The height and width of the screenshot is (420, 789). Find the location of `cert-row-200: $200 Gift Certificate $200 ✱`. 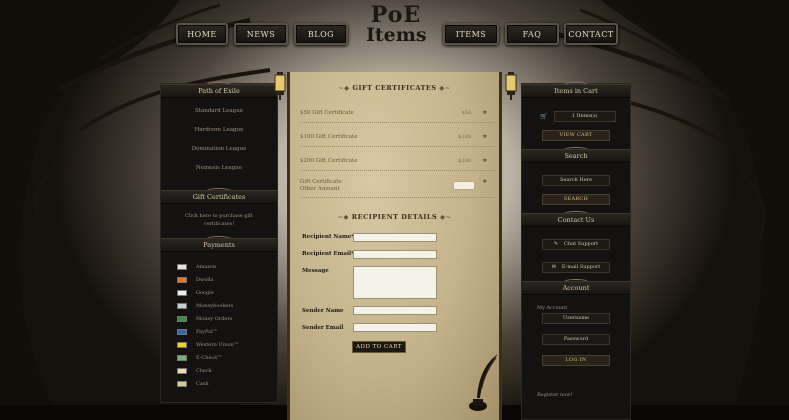

cert-row-200: $200 Gift Certificate $200 ✱ is located at coordinates (397, 161).